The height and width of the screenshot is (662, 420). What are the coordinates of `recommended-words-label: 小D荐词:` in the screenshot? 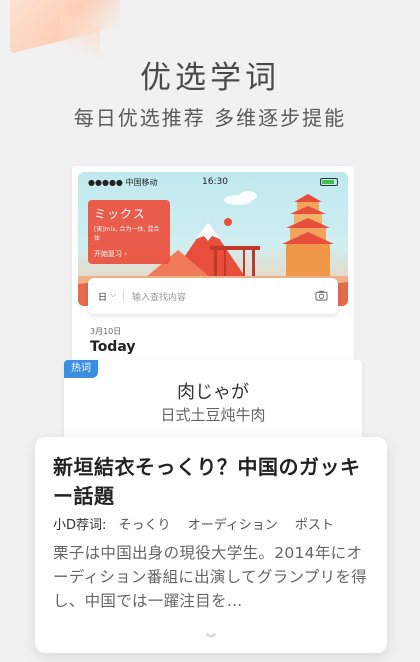 It's located at (80, 525).